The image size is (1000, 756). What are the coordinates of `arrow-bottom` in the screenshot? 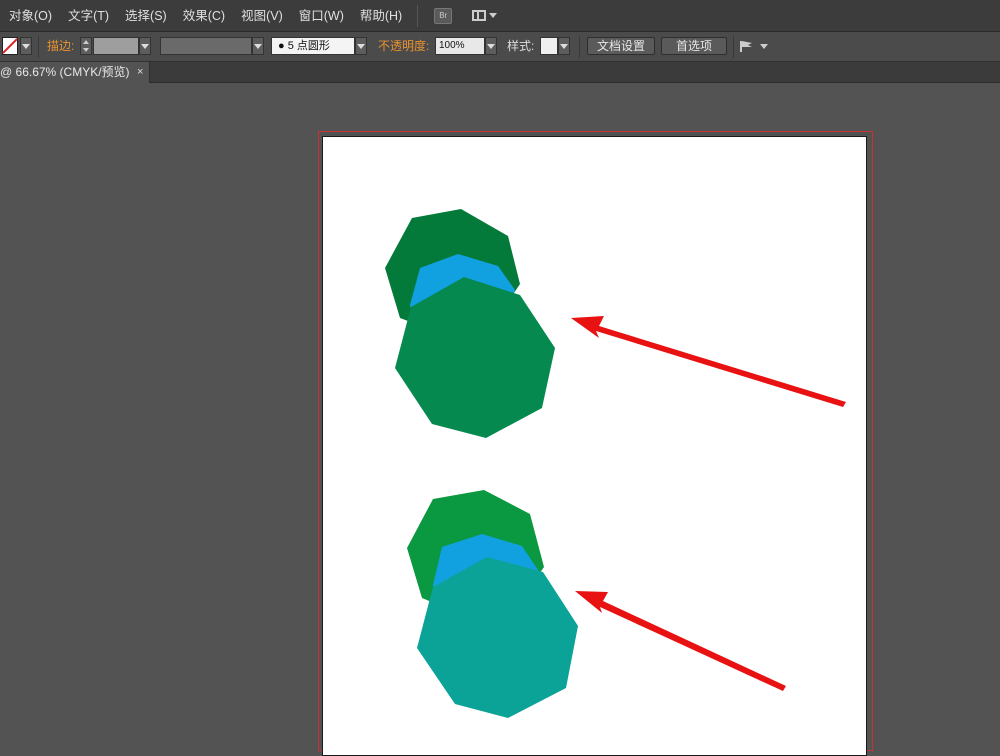 It's located at (680, 641).